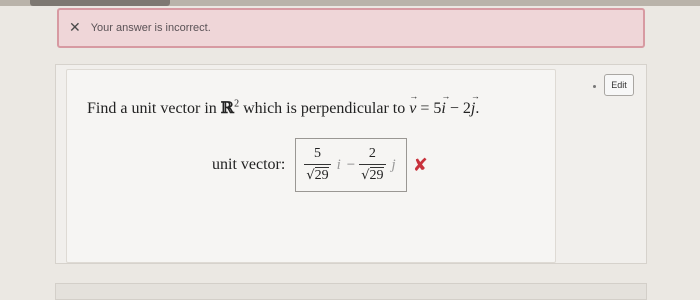 The image size is (700, 300). Describe the element at coordinates (317, 153) in the screenshot. I see `term1-numerator: 5` at that location.